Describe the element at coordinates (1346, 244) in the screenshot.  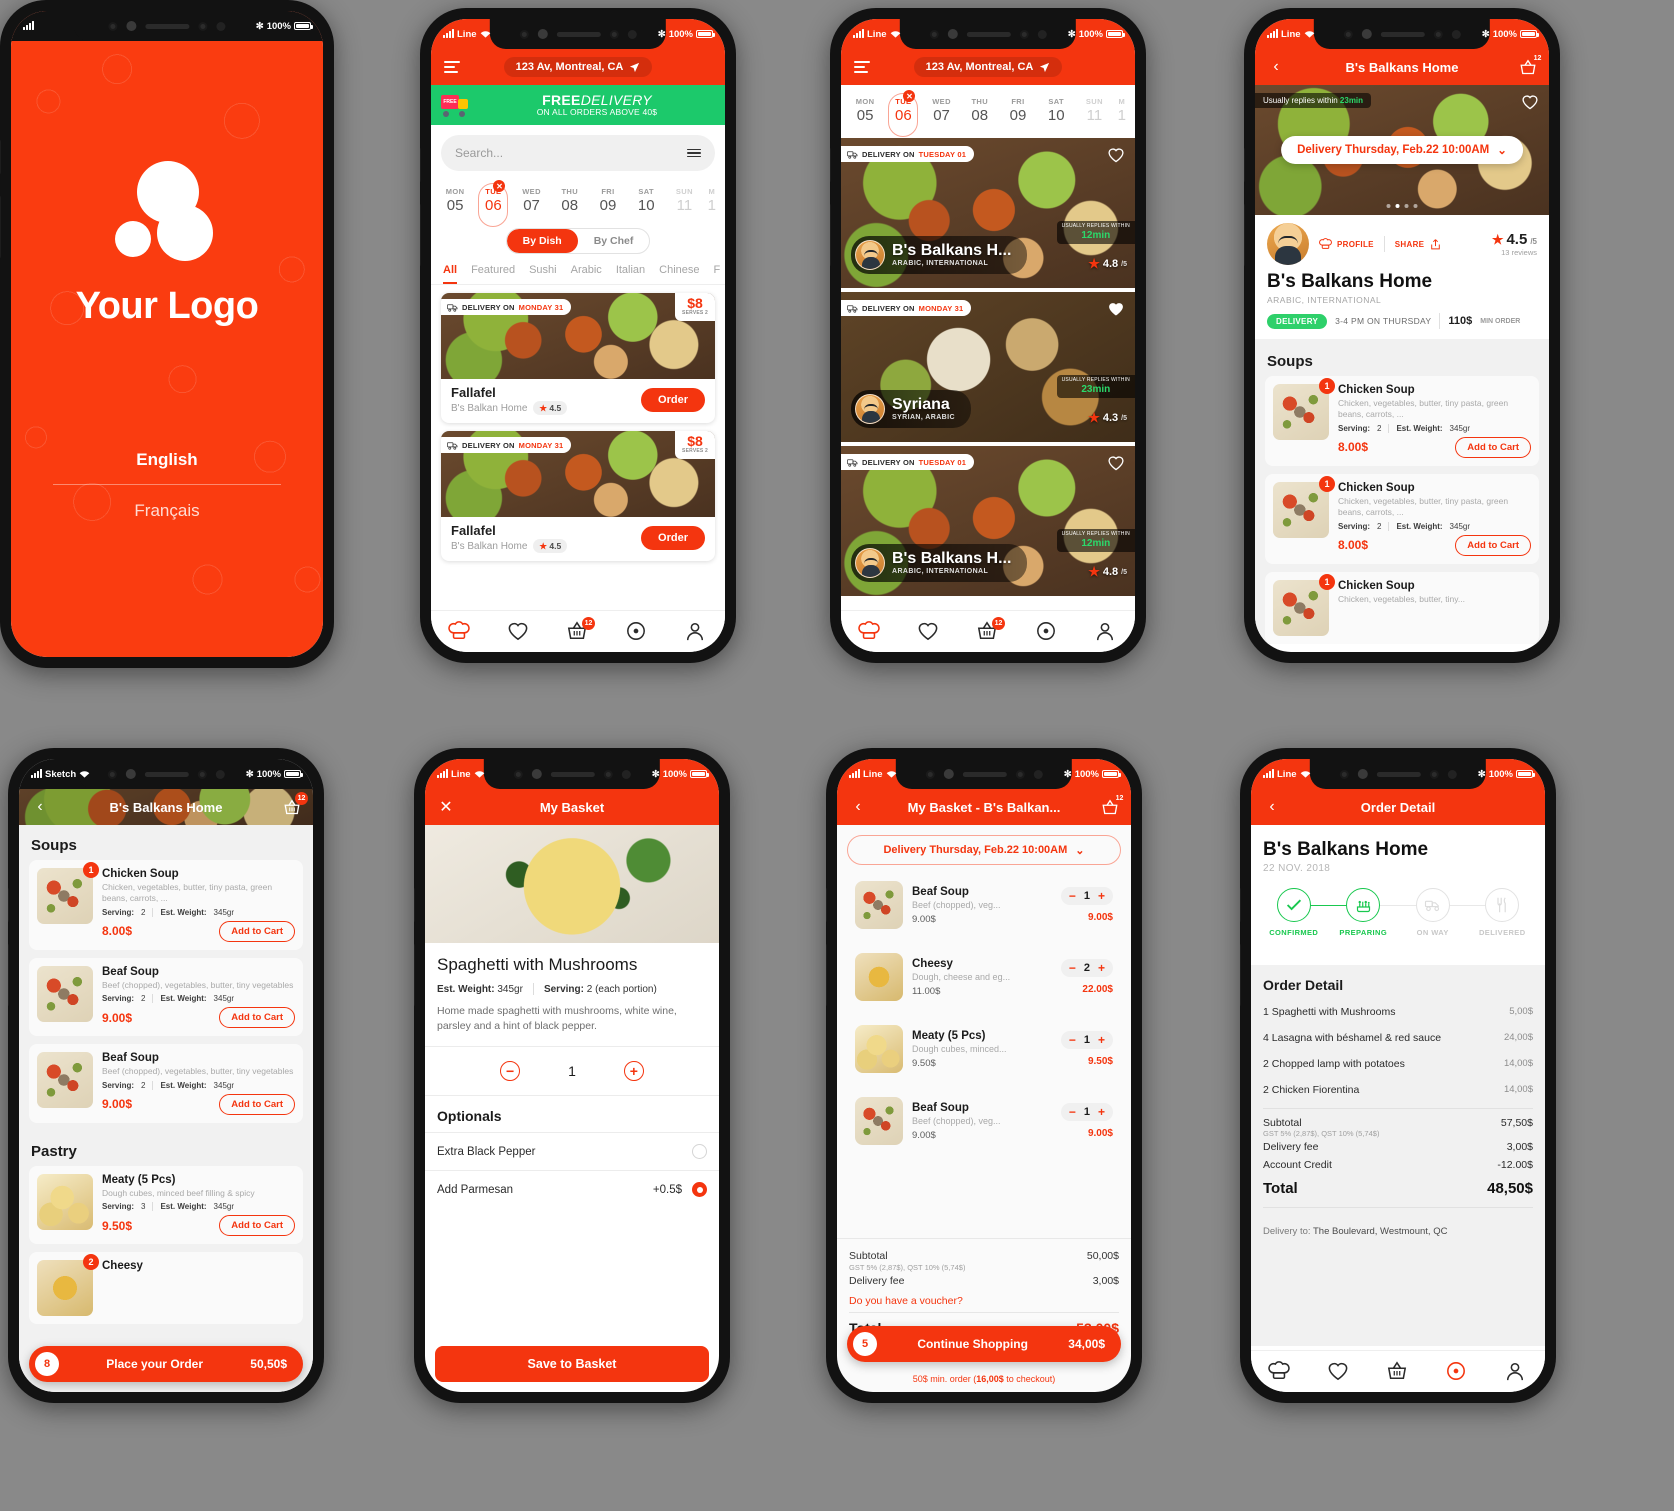
I see `profile-button: PROFILE` at that location.